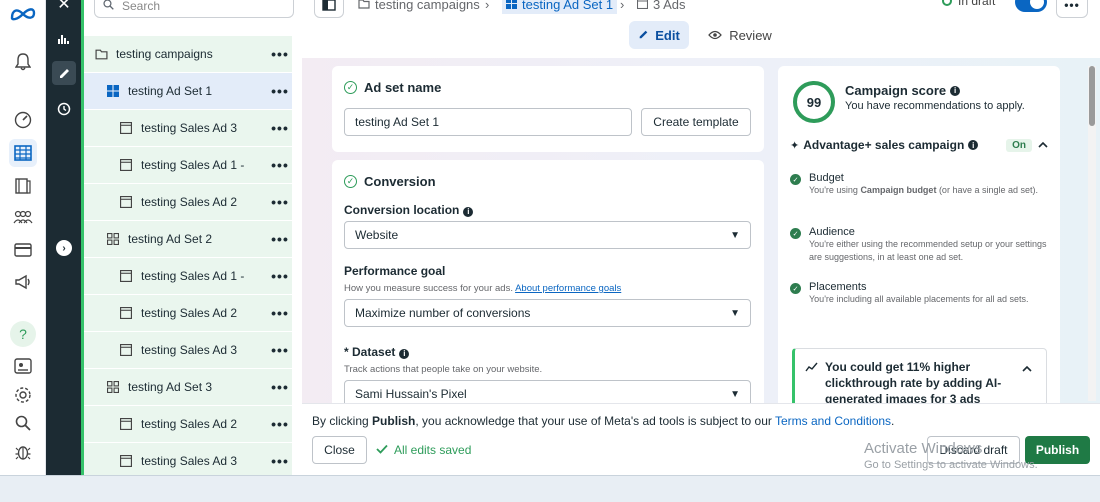 This screenshot has height=502, width=1100. What do you see at coordinates (23, 120) in the screenshot?
I see `gauge-icon` at bounding box center [23, 120].